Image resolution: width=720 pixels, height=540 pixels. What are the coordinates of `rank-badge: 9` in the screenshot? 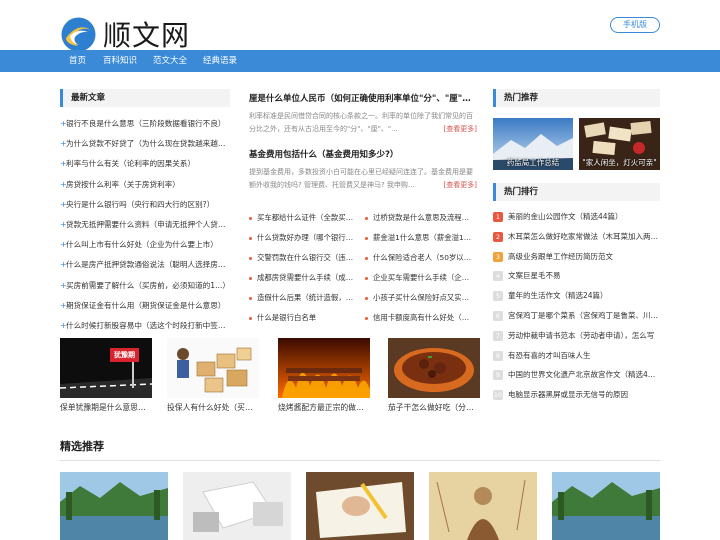 It's located at (498, 375).